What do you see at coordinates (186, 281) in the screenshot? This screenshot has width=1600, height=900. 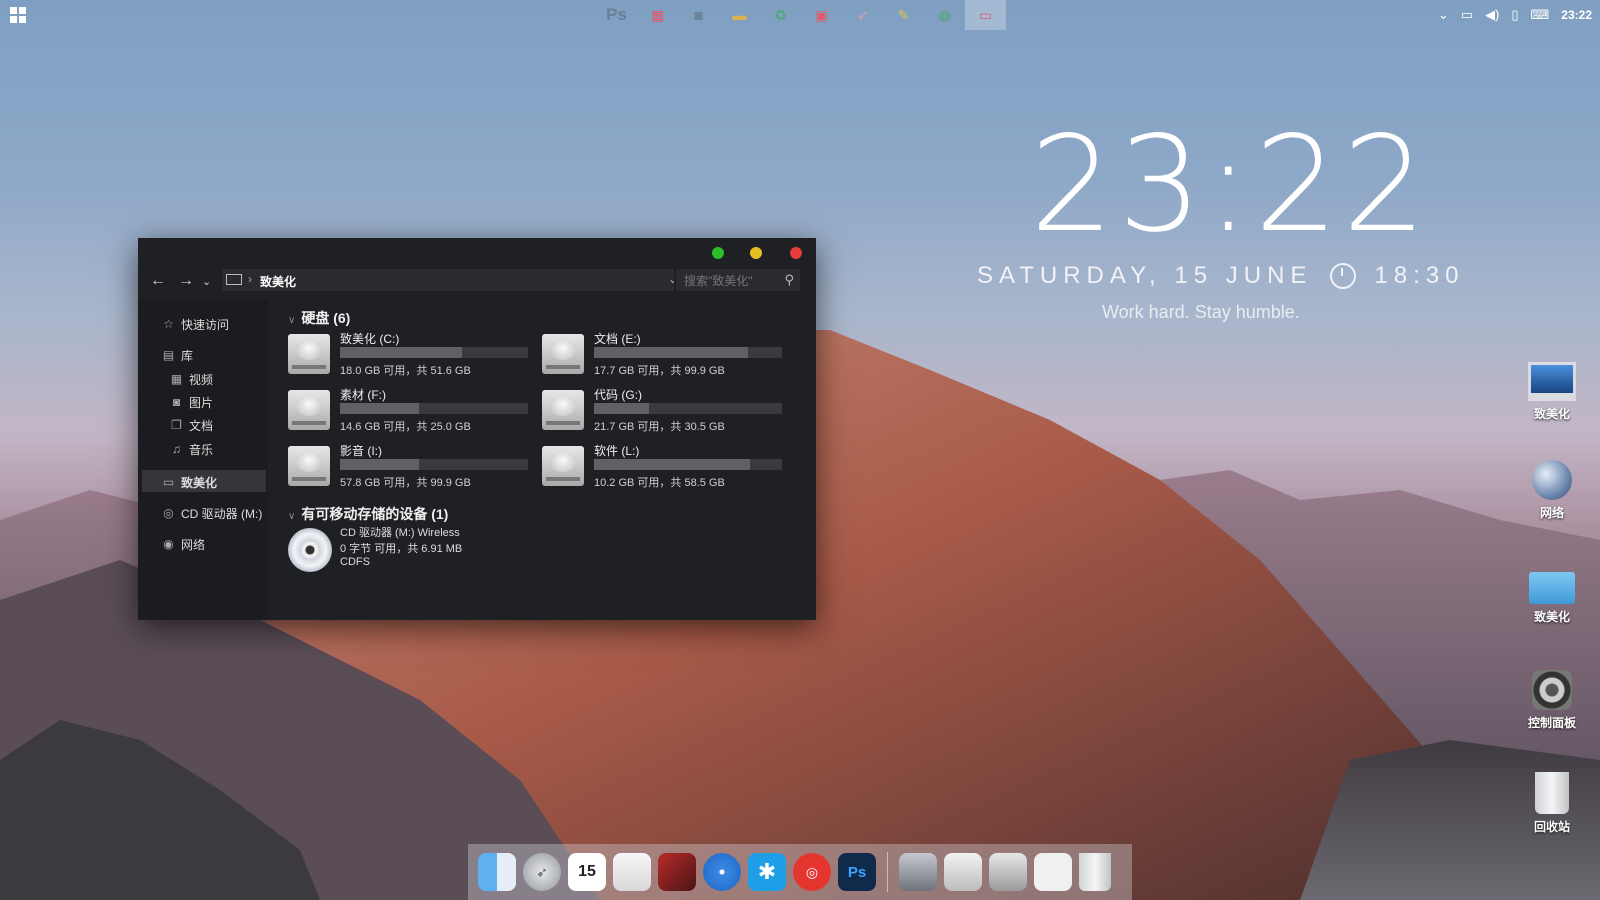 I see `forward-arrow-icon: →` at bounding box center [186, 281].